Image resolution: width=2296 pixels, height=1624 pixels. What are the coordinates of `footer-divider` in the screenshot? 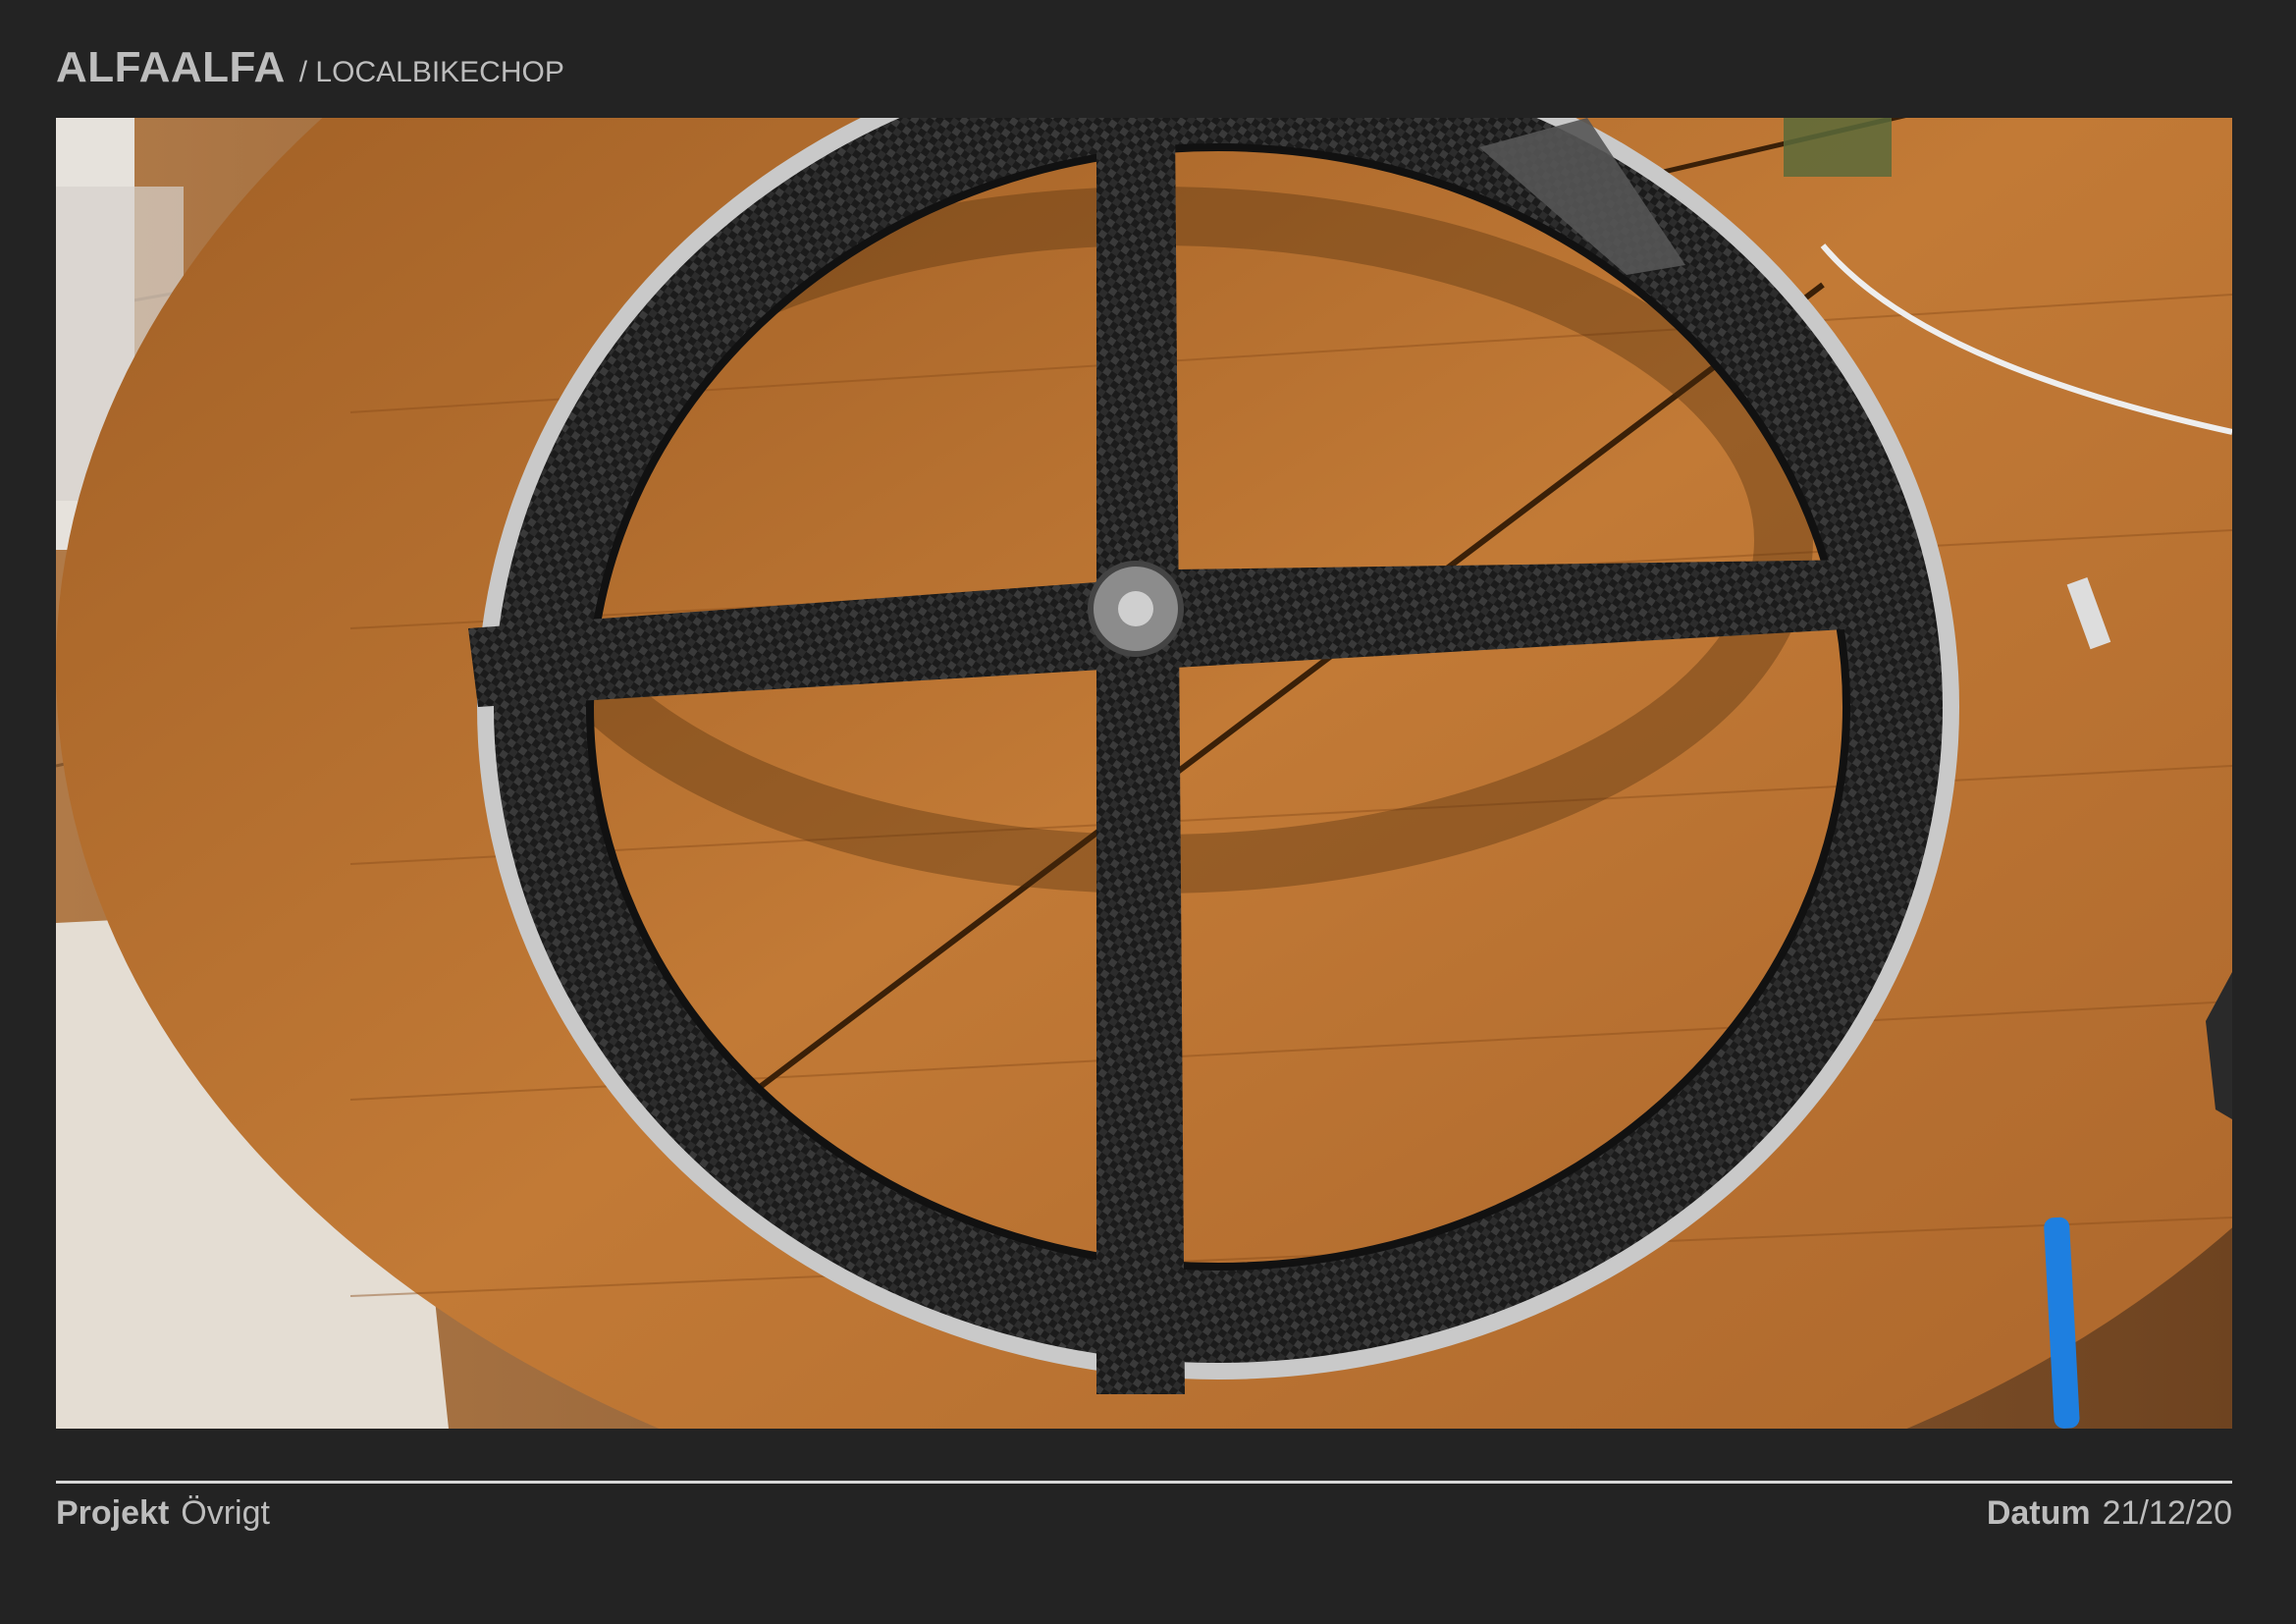 It's located at (1144, 1482).